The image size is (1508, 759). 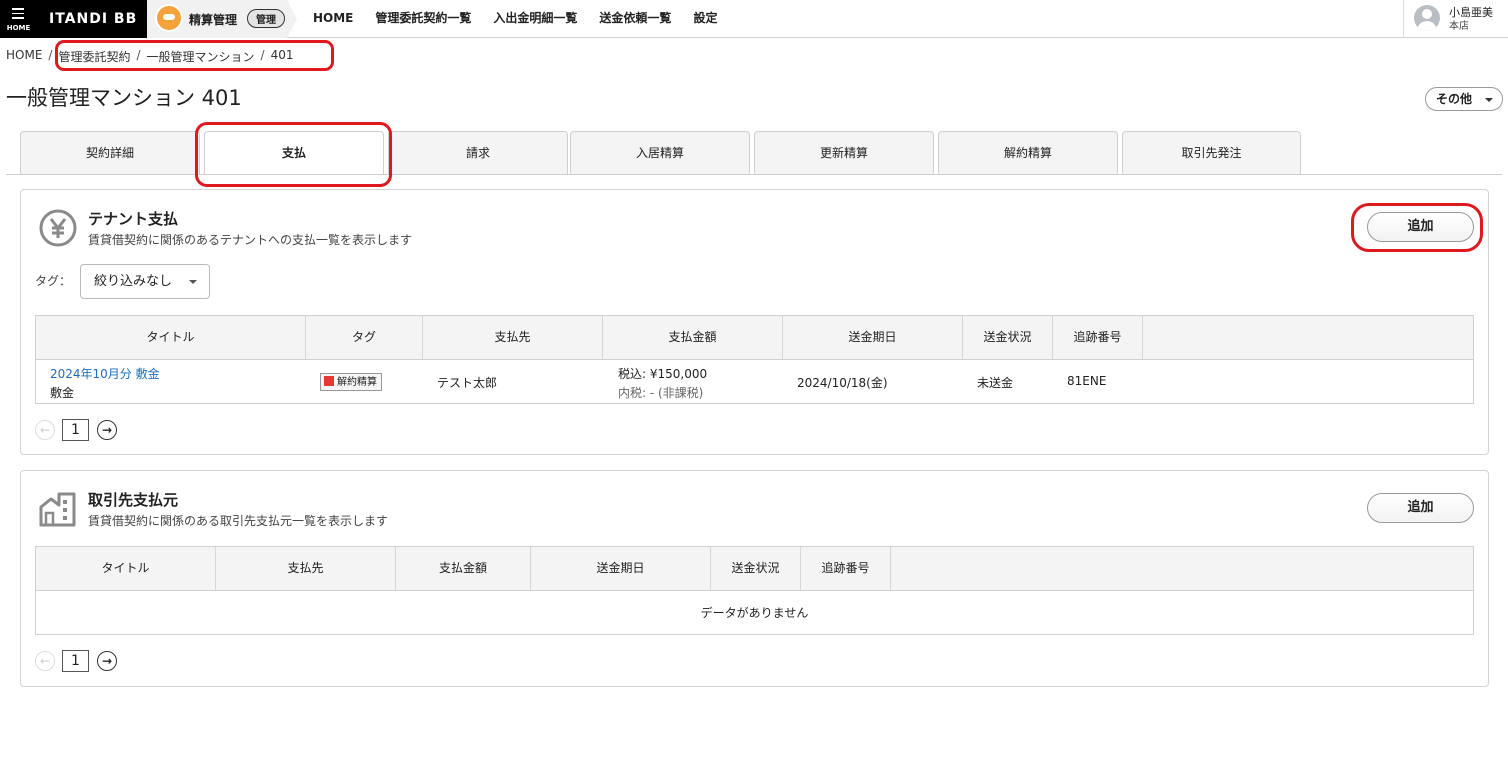 What do you see at coordinates (1427, 18) in the screenshot?
I see `avatar-icon` at bounding box center [1427, 18].